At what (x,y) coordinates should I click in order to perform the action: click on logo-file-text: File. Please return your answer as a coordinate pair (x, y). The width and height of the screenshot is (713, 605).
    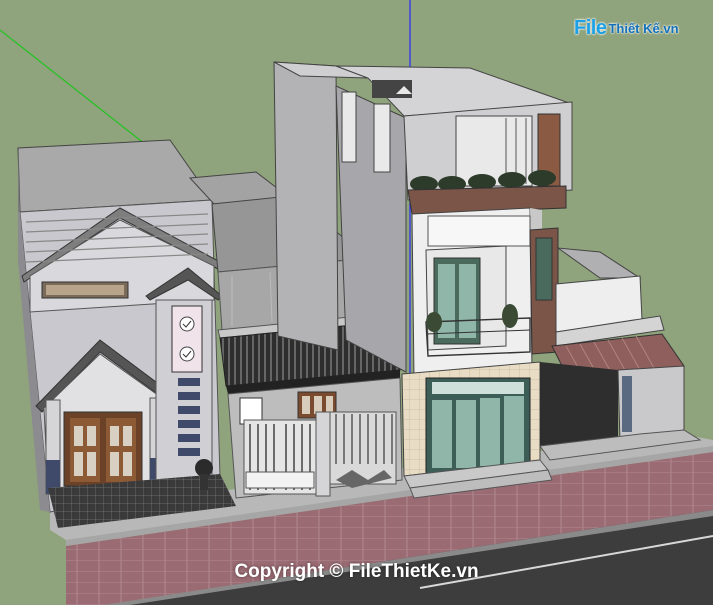
    Looking at the image, I should click on (590, 27).